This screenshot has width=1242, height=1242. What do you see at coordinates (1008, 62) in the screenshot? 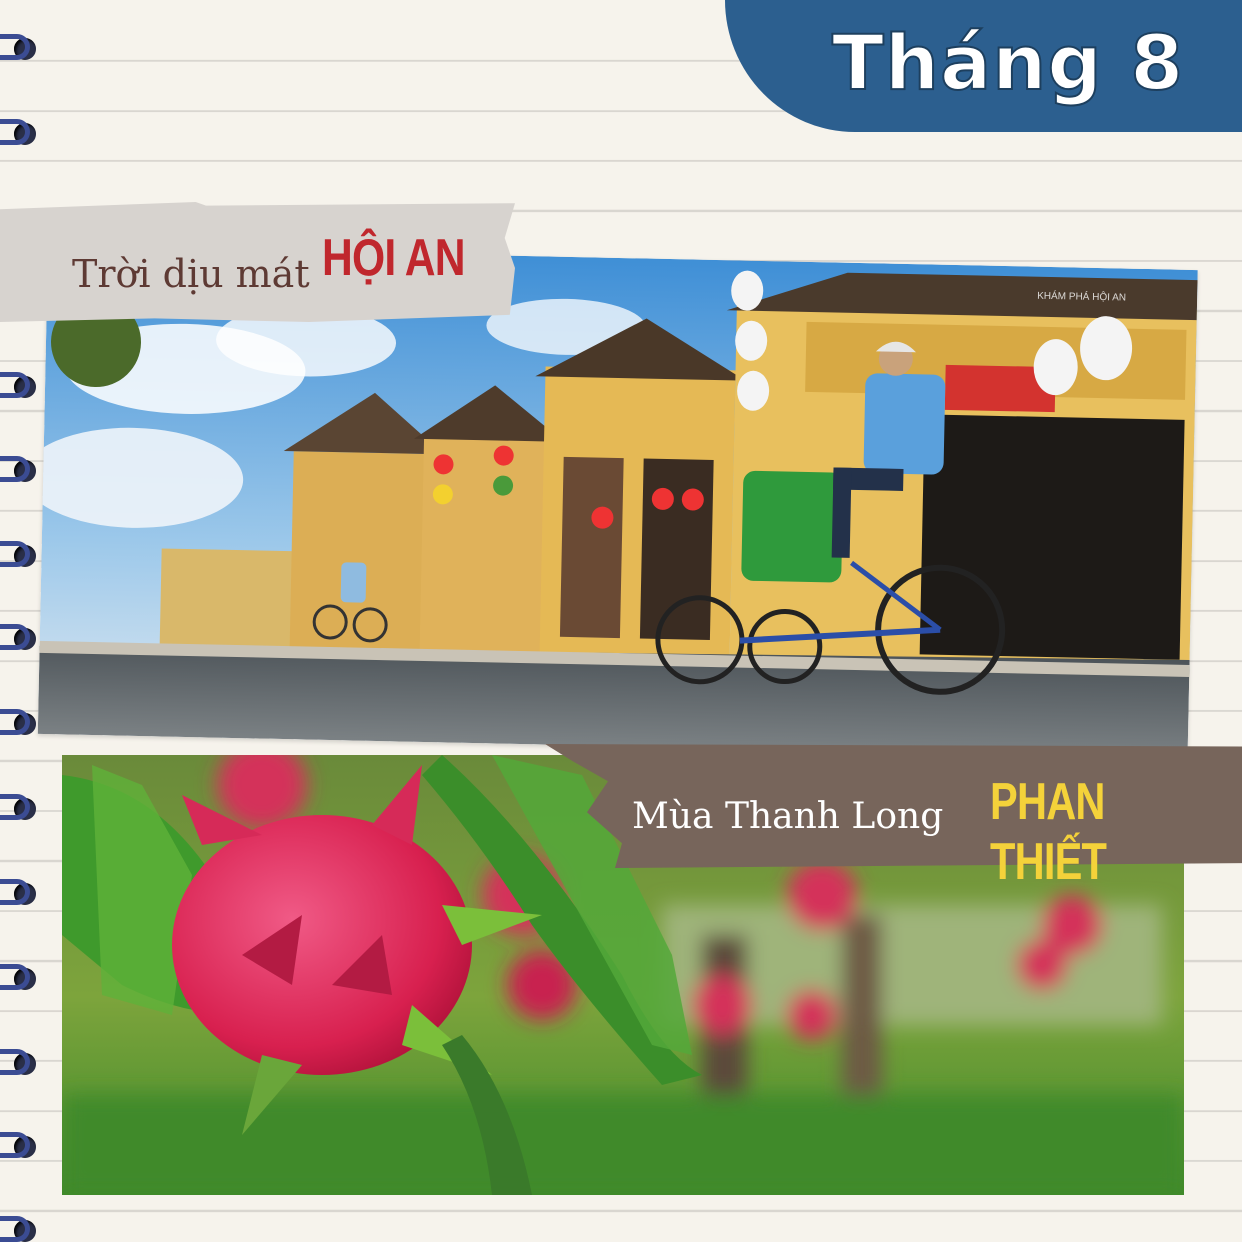
I see `month-title: Tháng 8` at bounding box center [1008, 62].